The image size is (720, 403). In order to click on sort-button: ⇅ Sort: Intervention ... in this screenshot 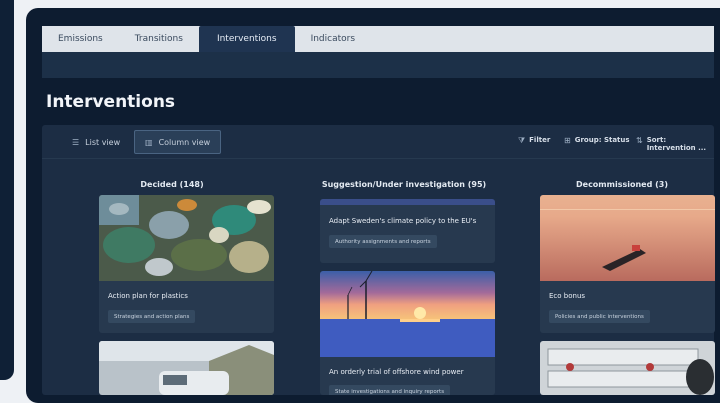, I will do `click(675, 144)`.